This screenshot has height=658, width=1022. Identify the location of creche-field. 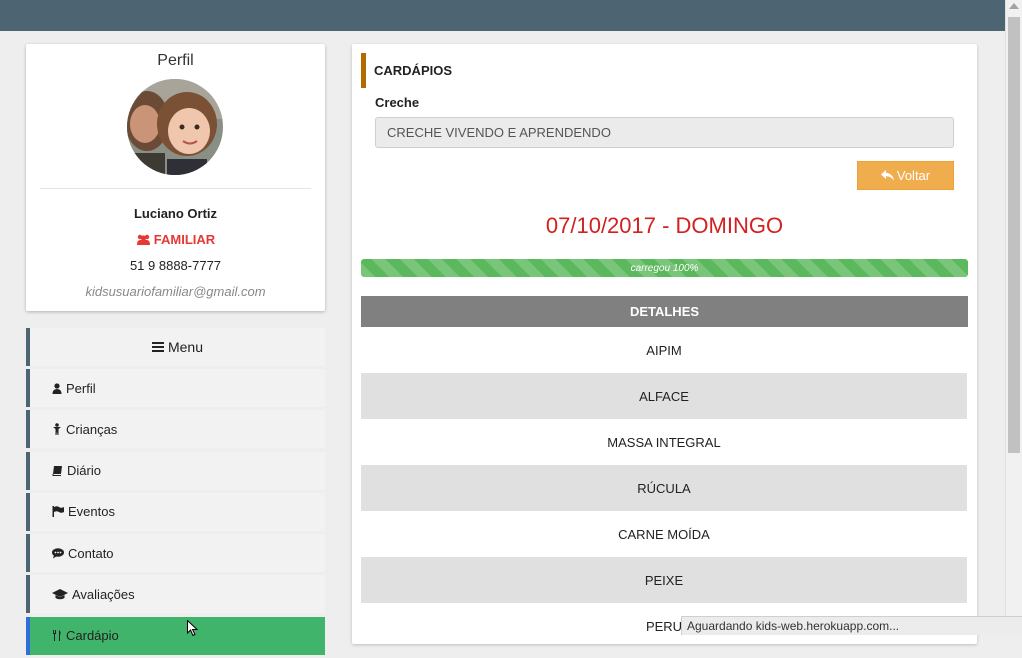
(664, 132).